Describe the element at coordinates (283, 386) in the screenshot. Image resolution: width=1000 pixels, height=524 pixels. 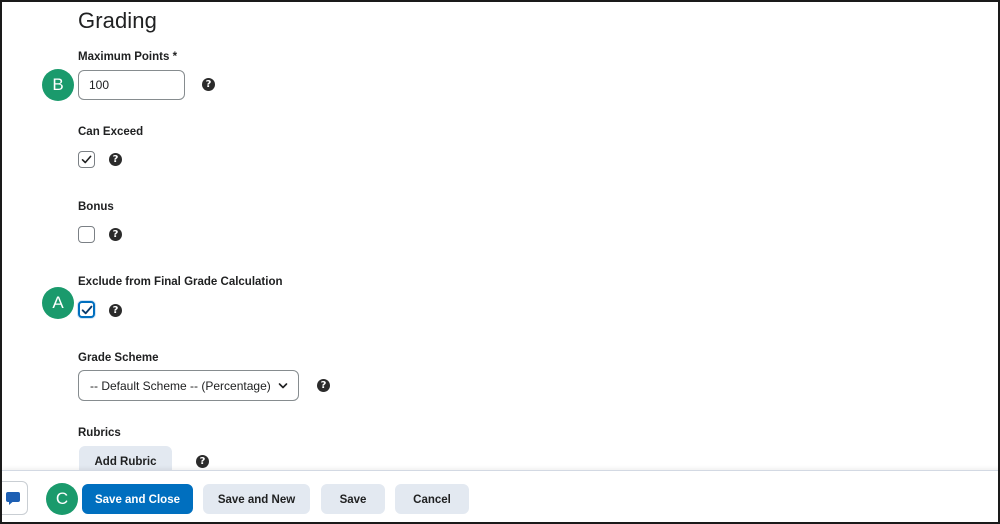
I see `chevron-down-icon` at that location.